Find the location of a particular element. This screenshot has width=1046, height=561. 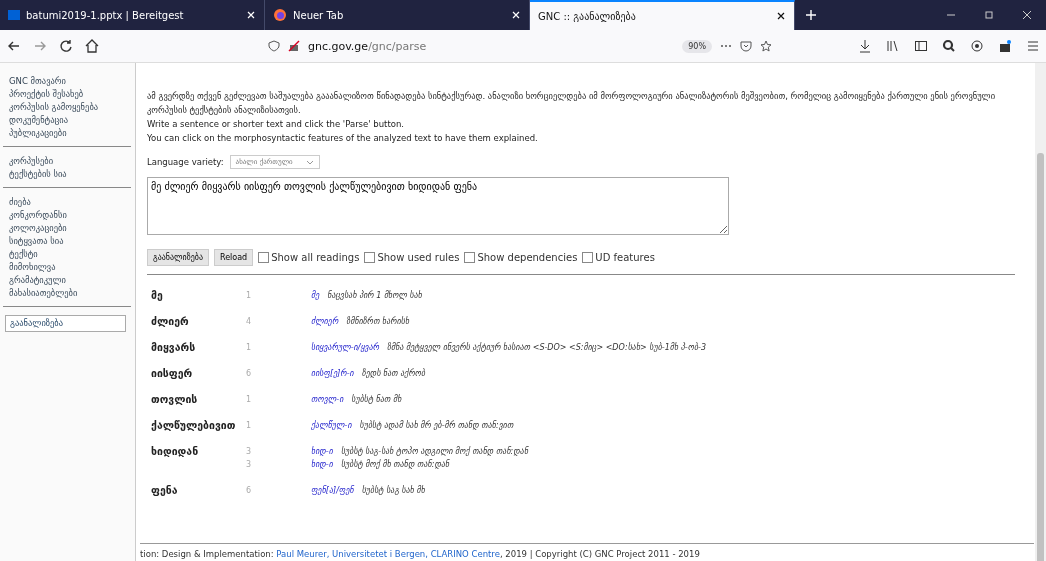

sidebar-link: GNC მთავარი is located at coordinates (67, 81).